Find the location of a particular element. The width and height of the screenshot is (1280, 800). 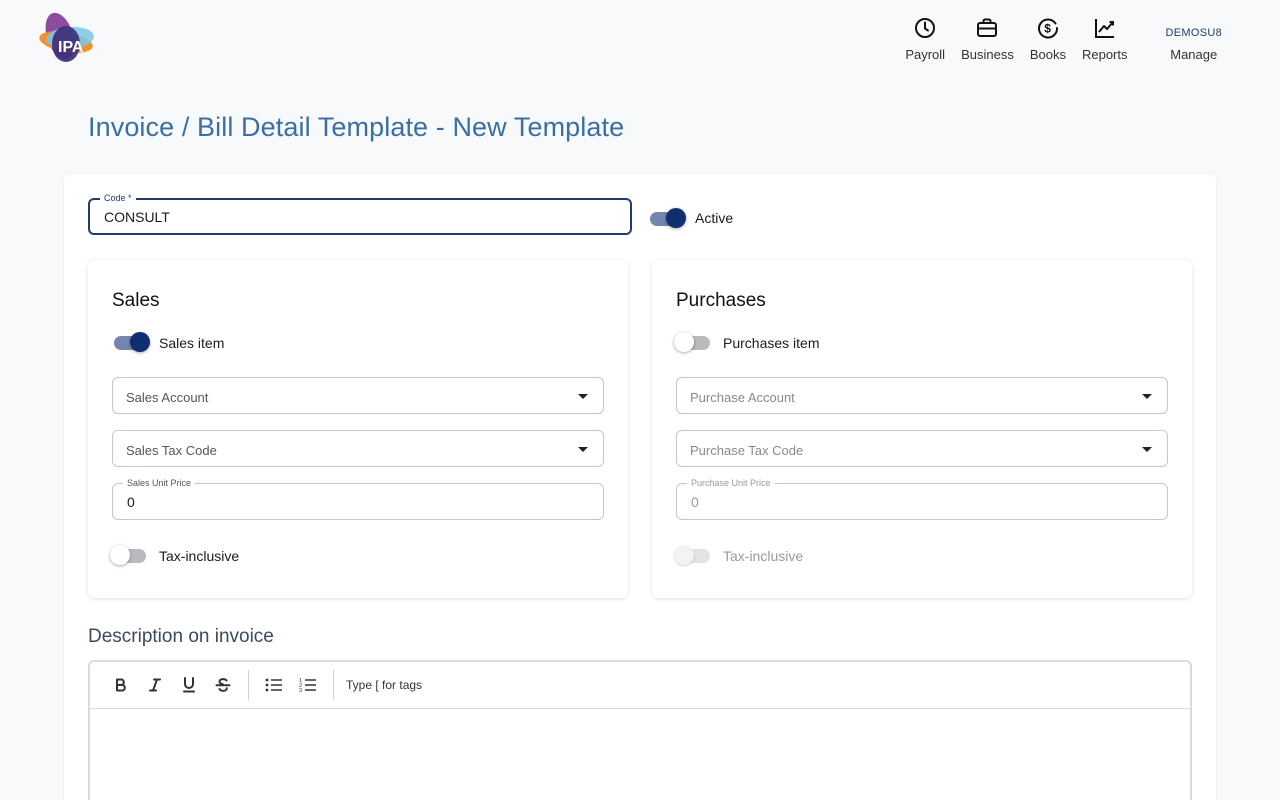

strikethrough-icon is located at coordinates (223, 685).